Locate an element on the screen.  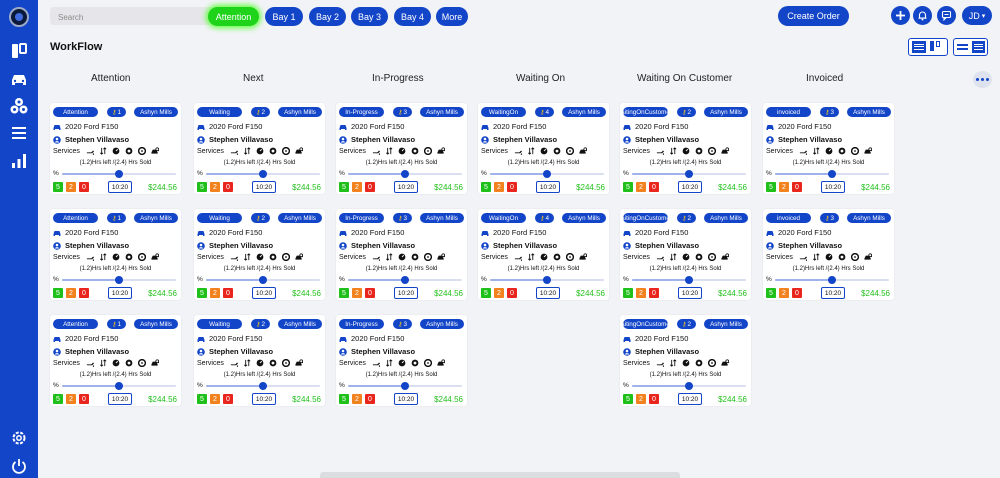
status-badge: invoiced is located at coordinates (788, 218).